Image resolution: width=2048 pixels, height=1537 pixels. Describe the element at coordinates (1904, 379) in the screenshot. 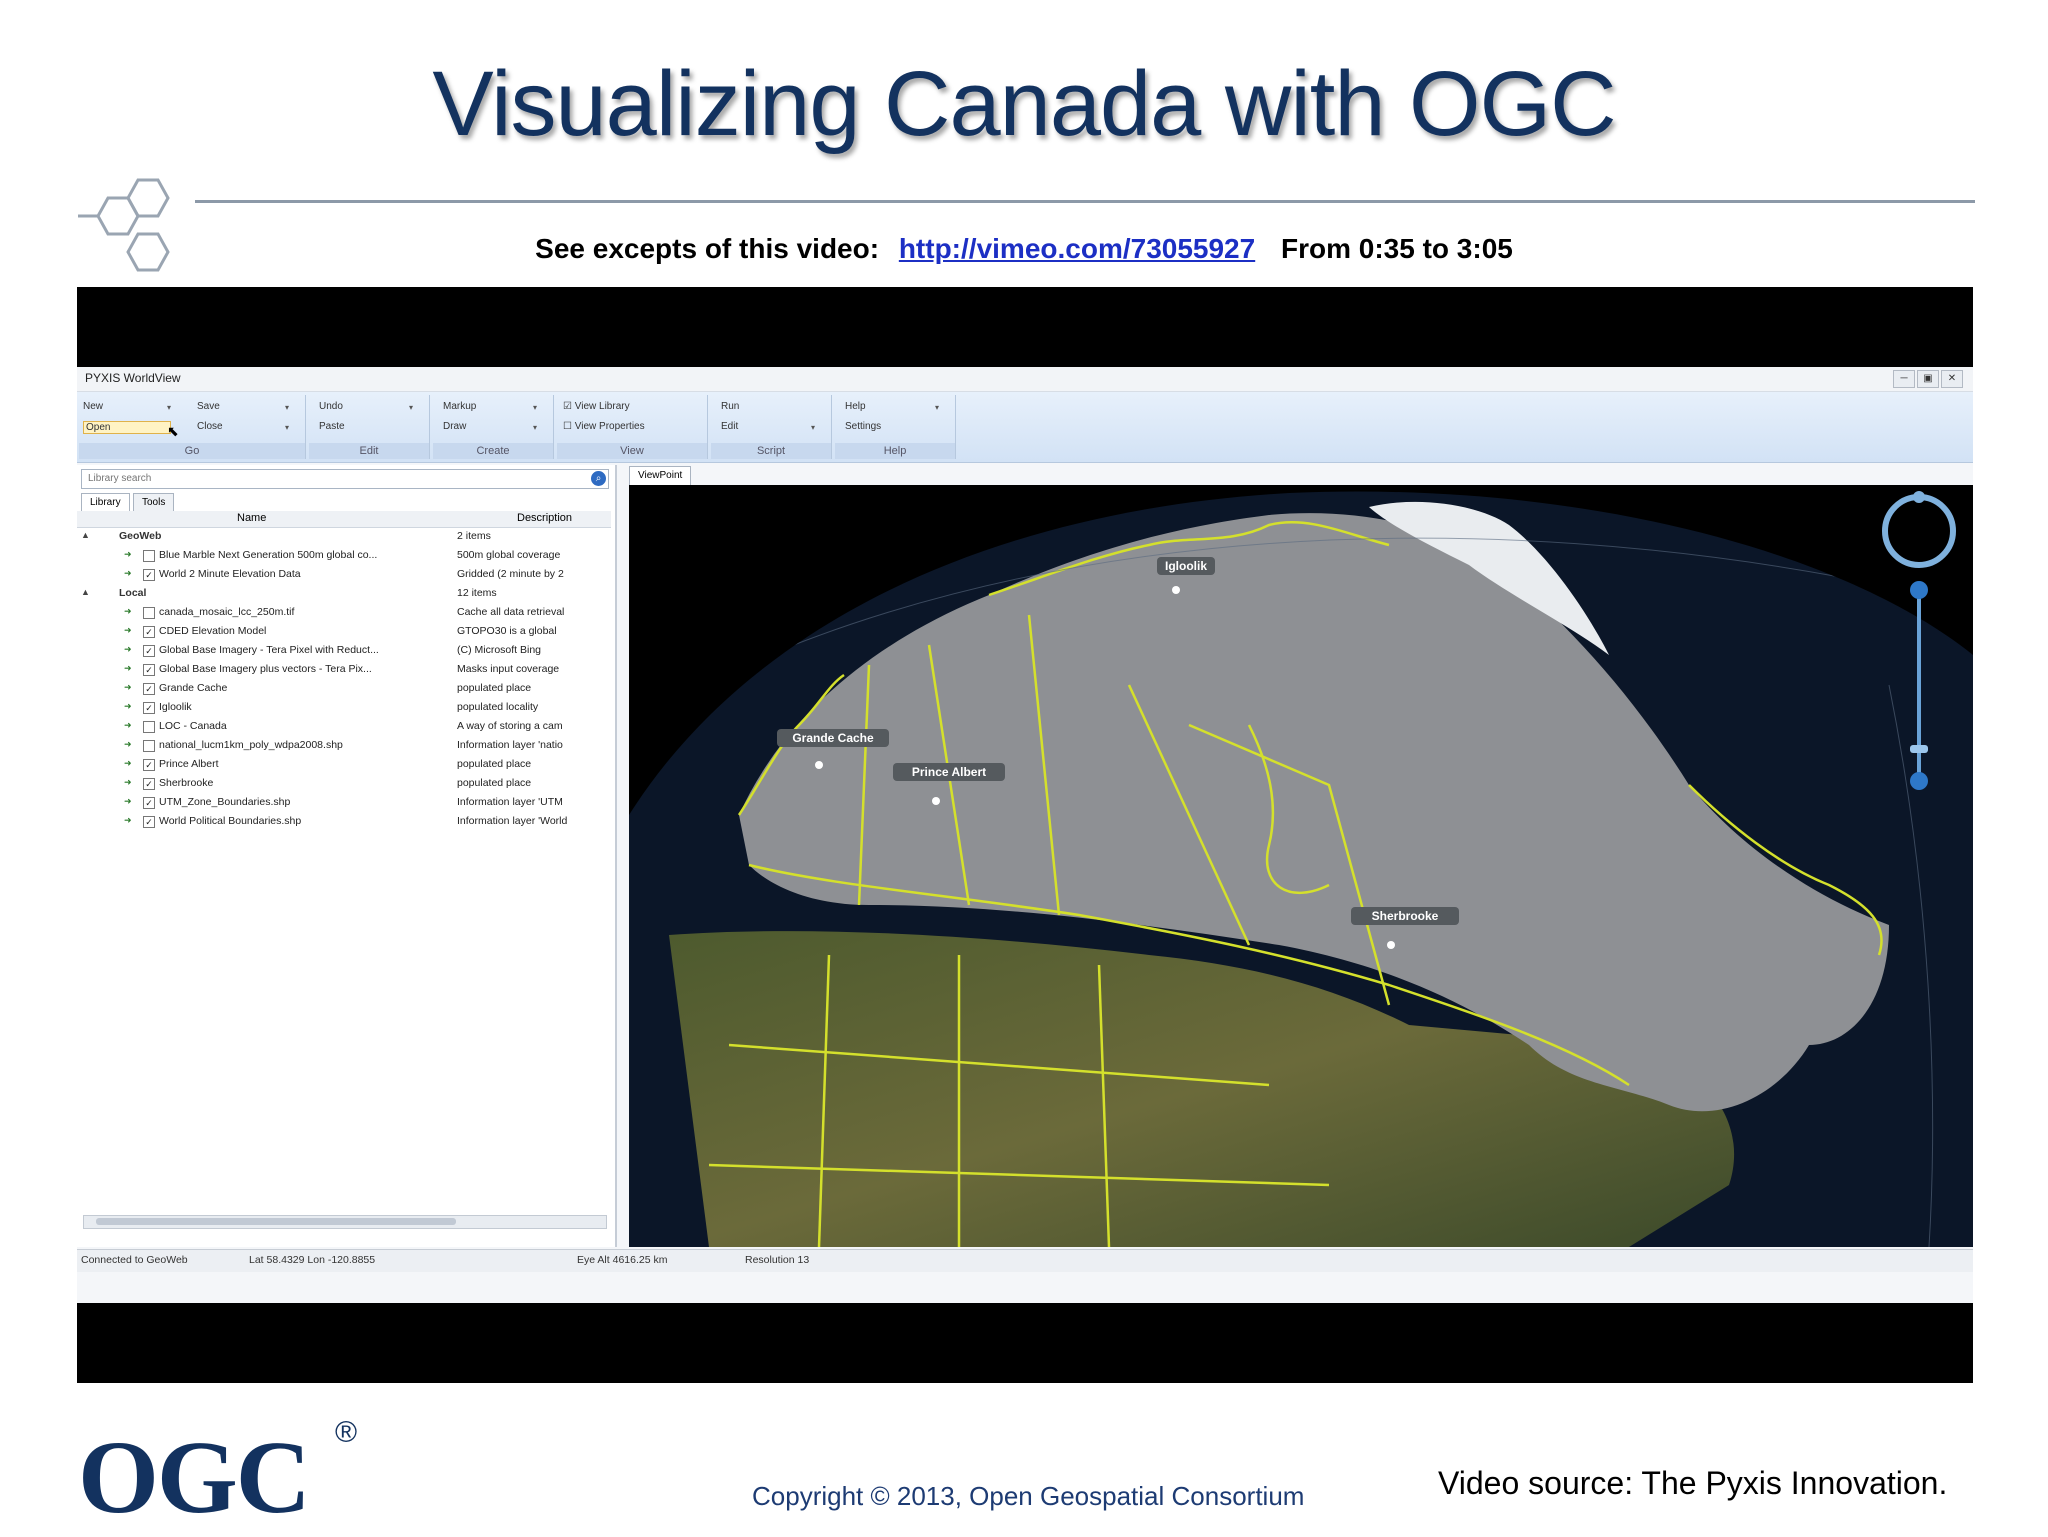

I see `minimize-icon: ─` at that location.